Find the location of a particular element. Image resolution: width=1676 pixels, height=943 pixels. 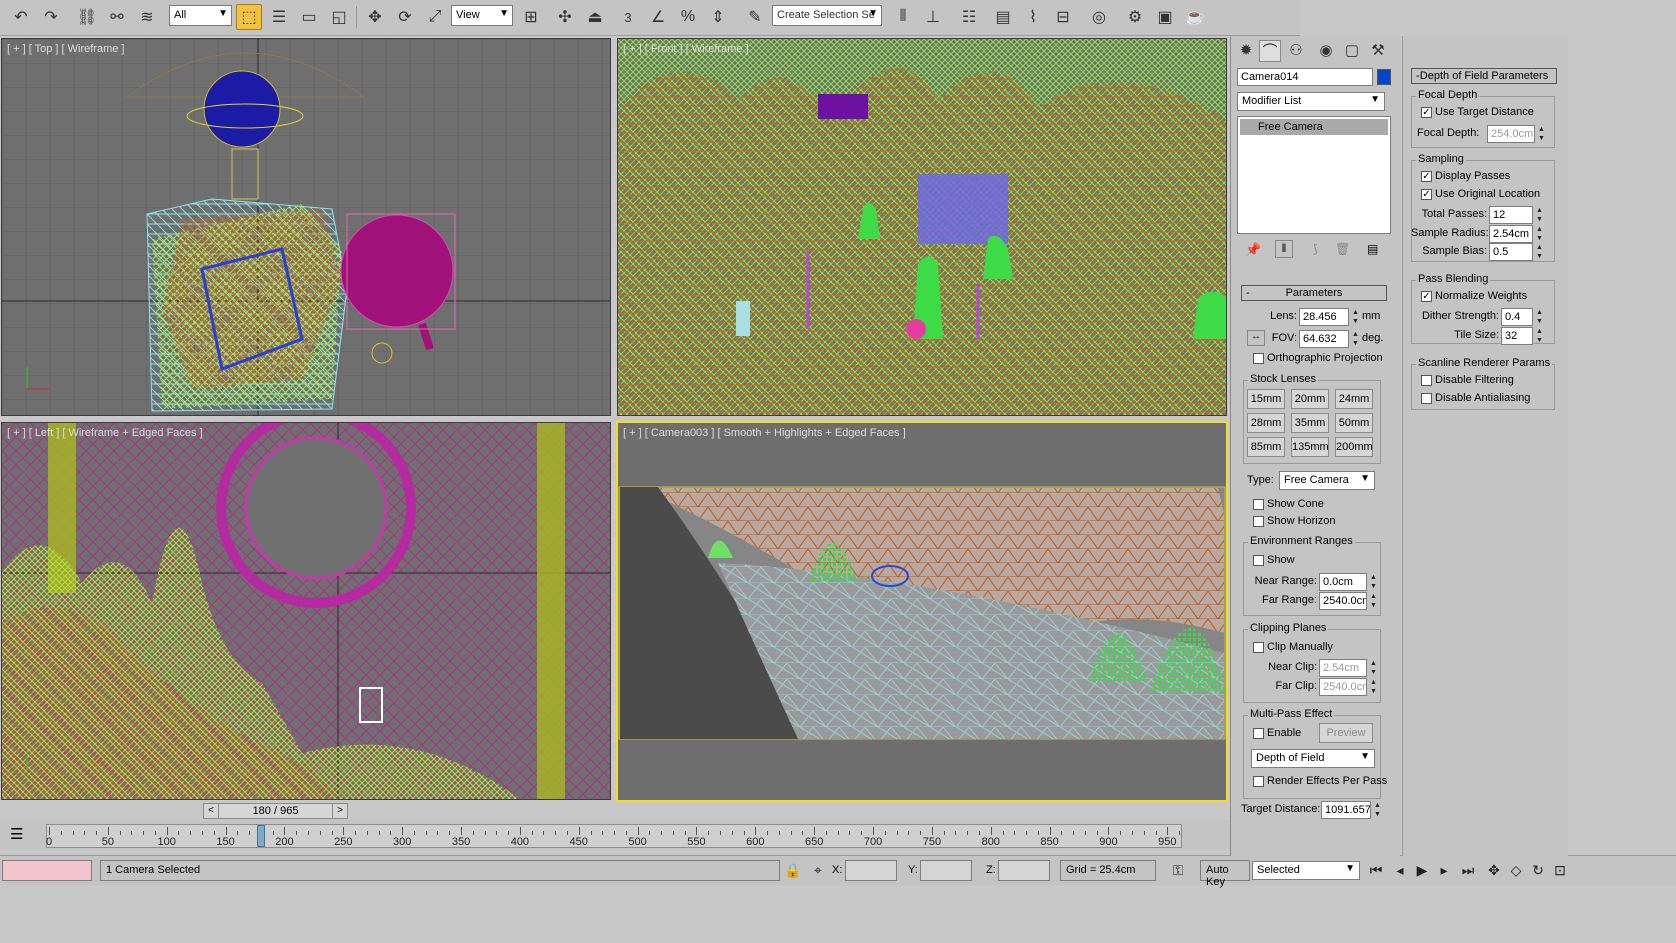

stock-lens-button: 85mm is located at coordinates (1266, 447).